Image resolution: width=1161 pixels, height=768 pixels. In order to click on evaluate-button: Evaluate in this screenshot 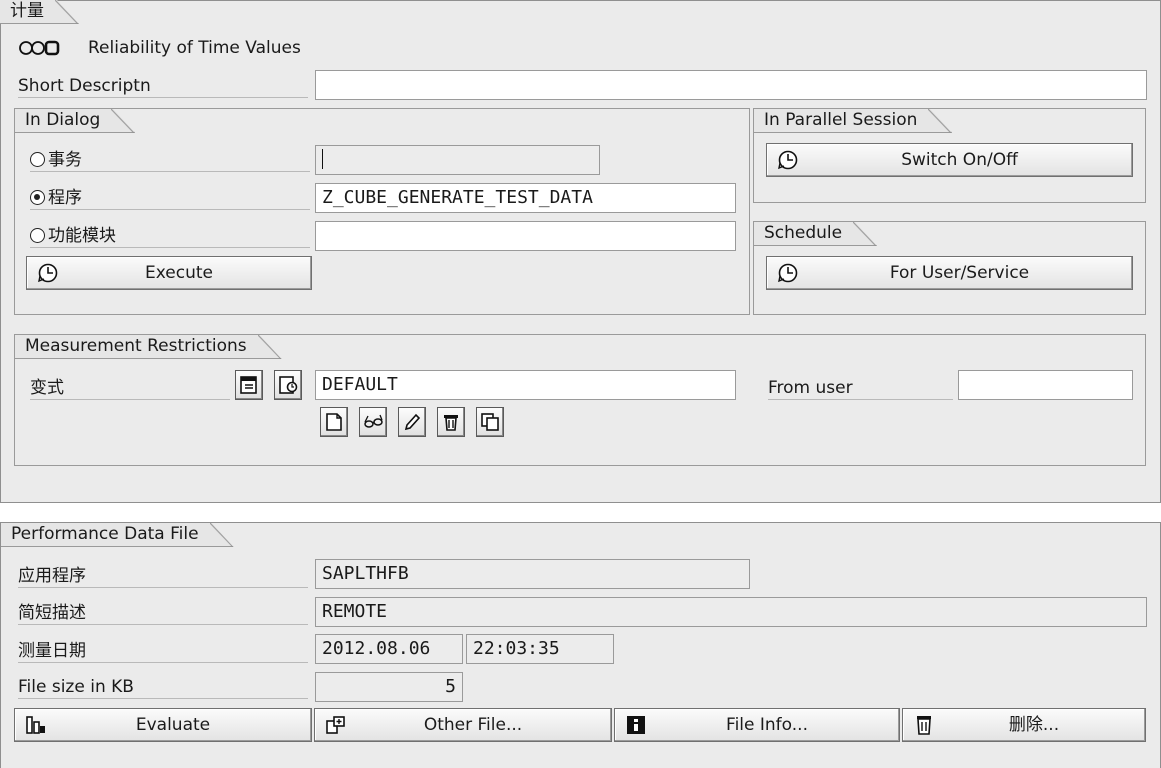, I will do `click(163, 725)`.